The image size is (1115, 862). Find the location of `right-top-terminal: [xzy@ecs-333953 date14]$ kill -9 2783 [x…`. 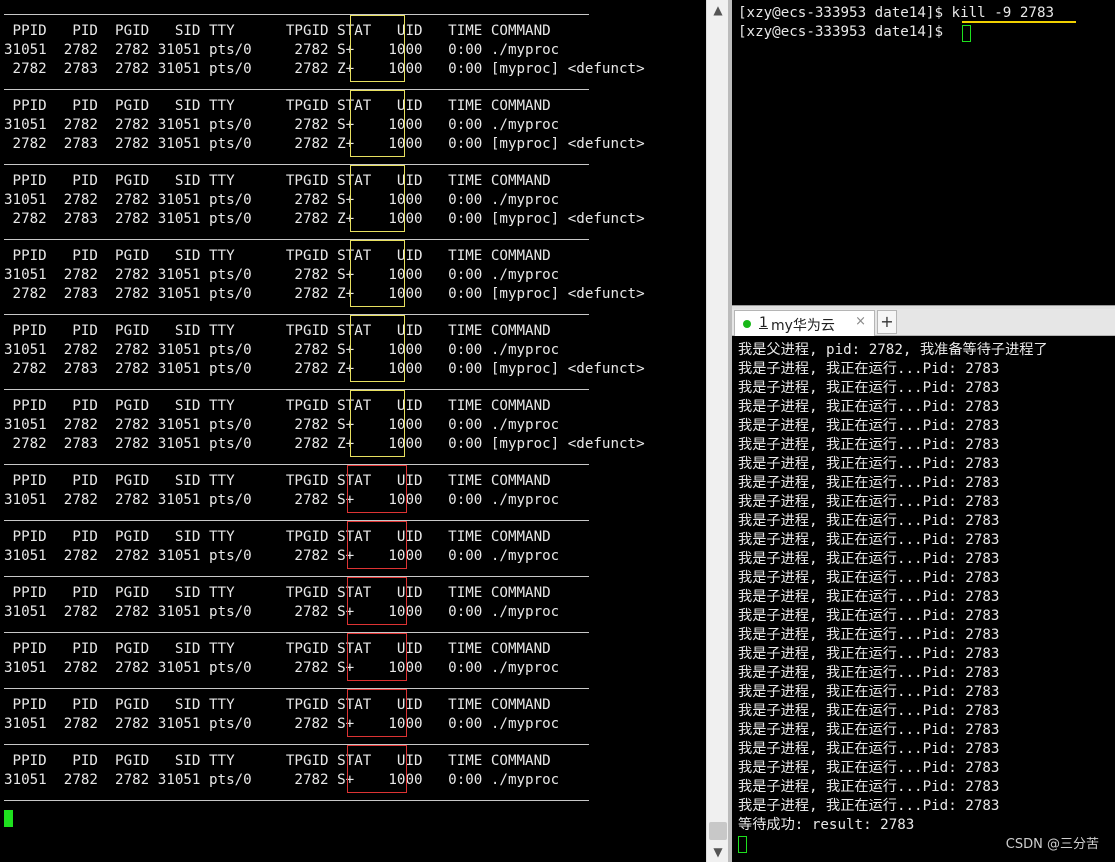

right-top-terminal: [xzy@ecs-333953 date14]$ kill -9 2783 [x… is located at coordinates (923, 152).